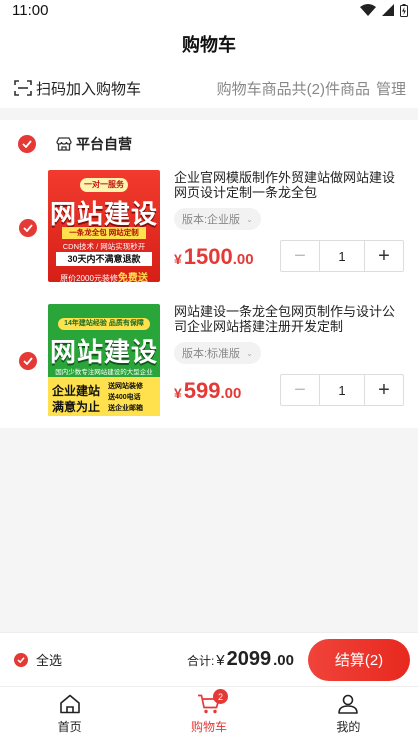  What do you see at coordinates (202, 390) in the screenshot?
I see `price-integer: 599` at bounding box center [202, 390].